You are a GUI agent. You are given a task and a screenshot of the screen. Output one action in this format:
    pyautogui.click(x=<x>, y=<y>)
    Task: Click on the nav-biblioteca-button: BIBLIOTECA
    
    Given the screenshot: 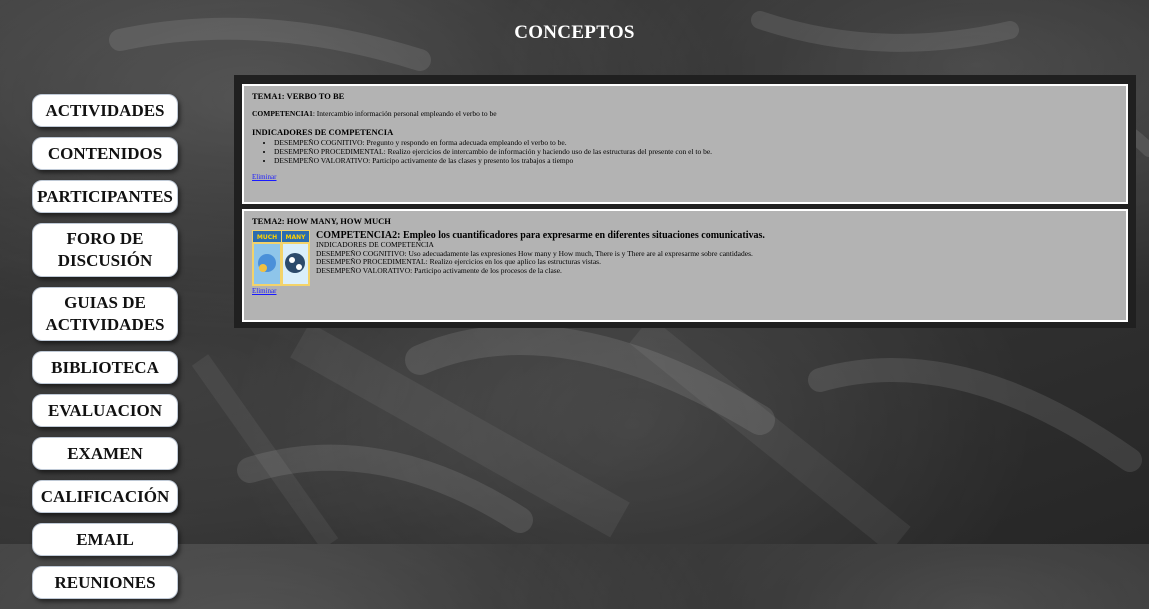 What is the action you would take?
    pyautogui.click(x=105, y=367)
    